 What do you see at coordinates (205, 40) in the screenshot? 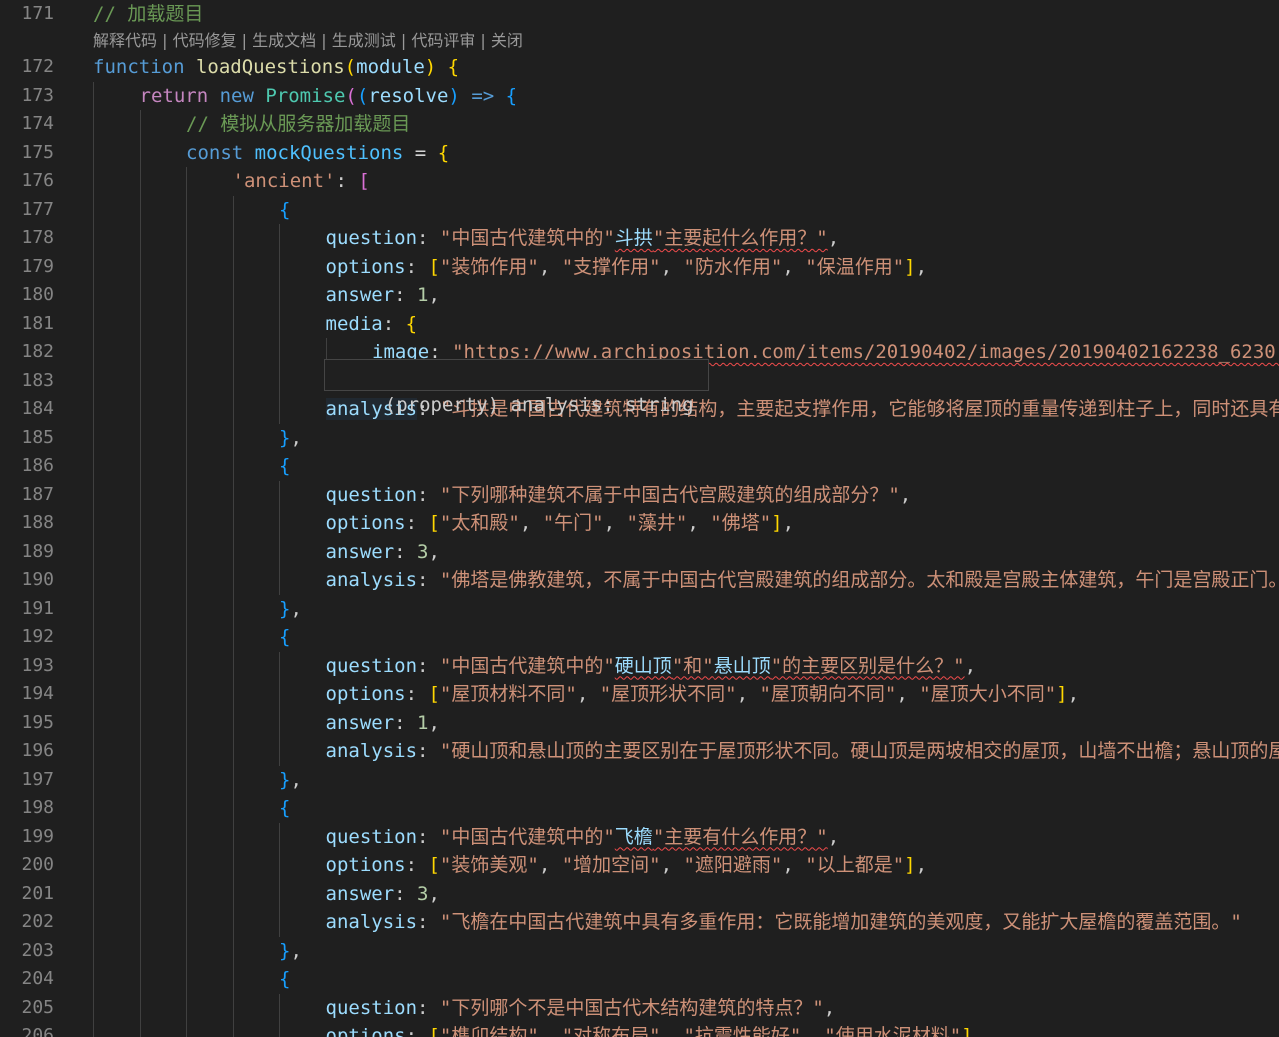
I see `codelens-action-2: 代码修复` at bounding box center [205, 40].